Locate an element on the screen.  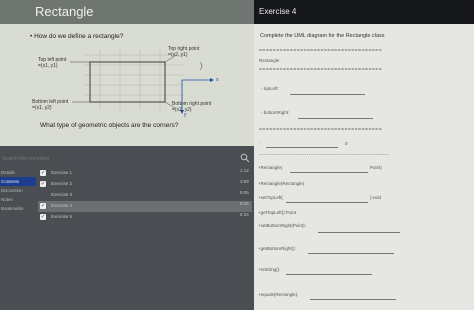
uml-method: +Rectangle(Rectangle) is located at coordinates (281, 183).